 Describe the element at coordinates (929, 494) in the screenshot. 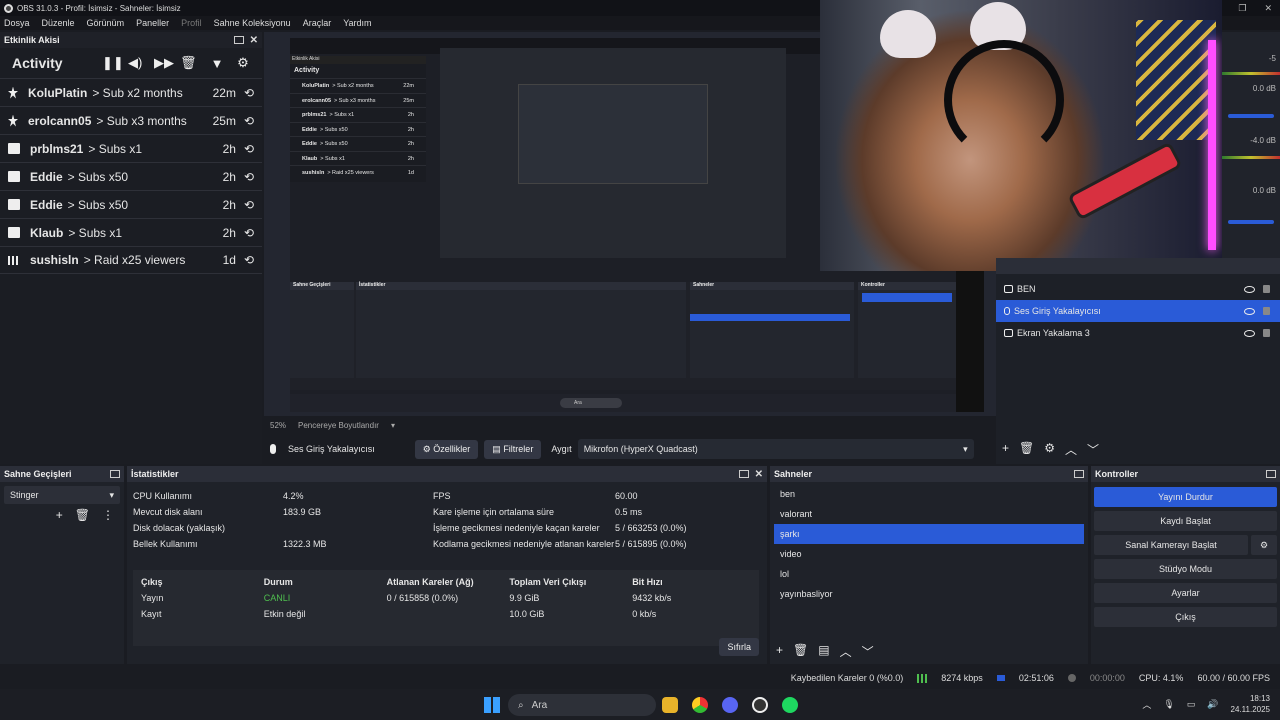

I see `scene-item: ben` at that location.